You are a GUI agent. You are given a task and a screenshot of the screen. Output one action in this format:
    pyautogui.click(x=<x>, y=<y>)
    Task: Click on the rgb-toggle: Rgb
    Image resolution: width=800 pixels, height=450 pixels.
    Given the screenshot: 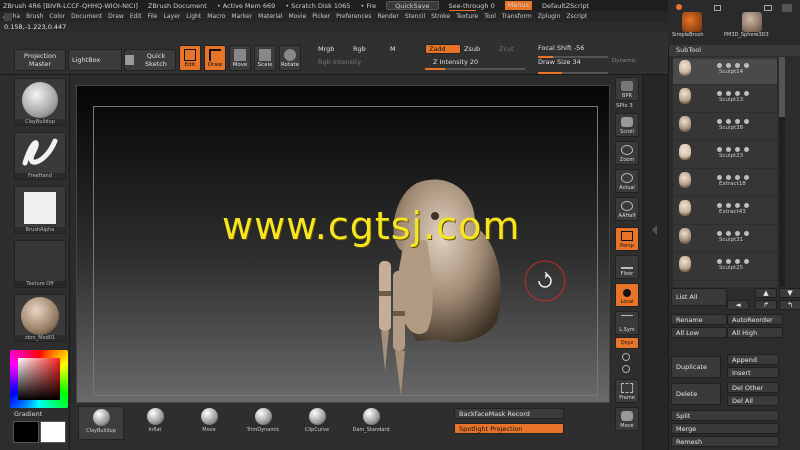 What is the action you would take?
    pyautogui.click(x=359, y=49)
    